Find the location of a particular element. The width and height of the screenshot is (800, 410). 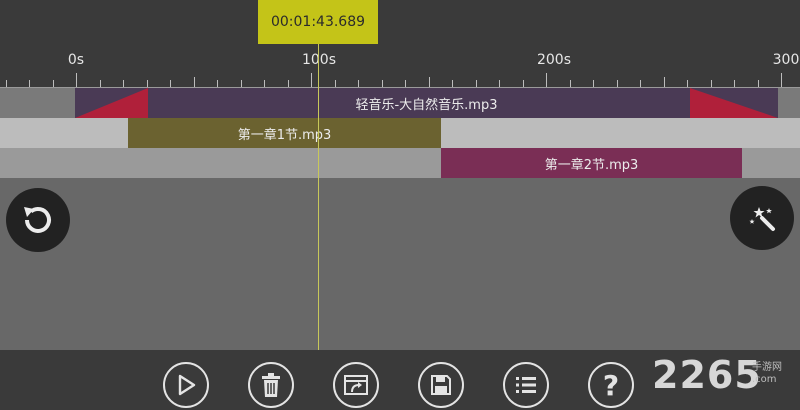

track-3: 第一章2节.mp3 is located at coordinates (400, 163).